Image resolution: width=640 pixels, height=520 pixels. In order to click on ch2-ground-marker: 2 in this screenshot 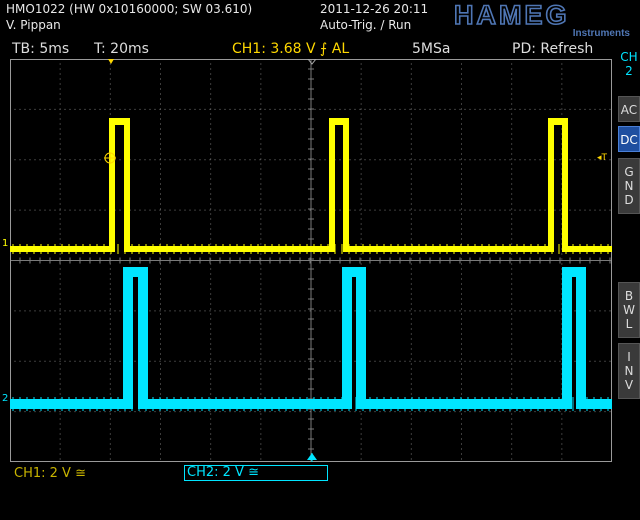, I will do `click(5, 398)`.